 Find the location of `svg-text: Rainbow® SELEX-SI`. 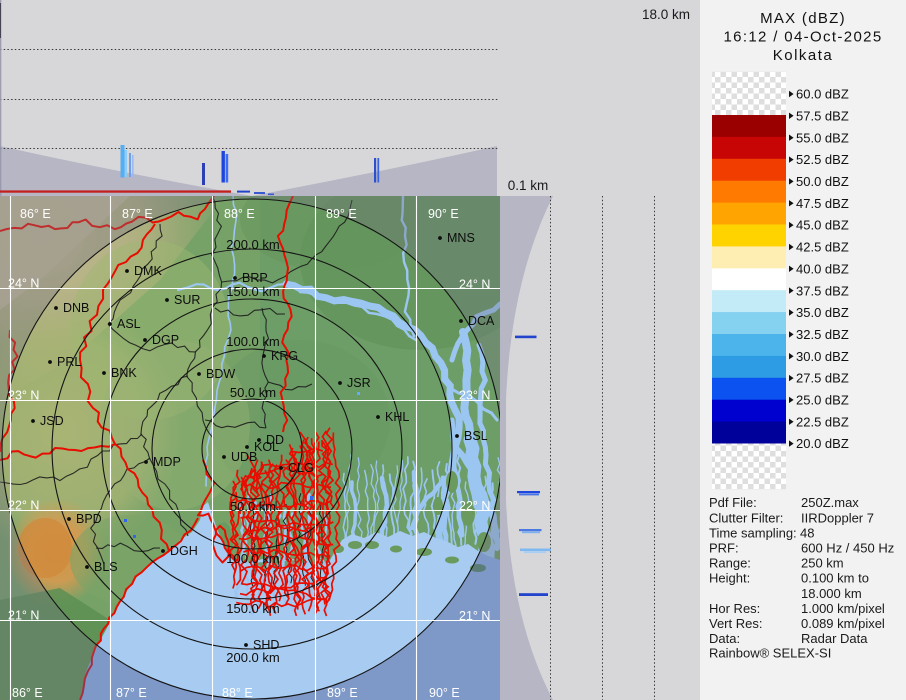

svg-text: Rainbow® SELEX-SI is located at coordinates (770, 652).